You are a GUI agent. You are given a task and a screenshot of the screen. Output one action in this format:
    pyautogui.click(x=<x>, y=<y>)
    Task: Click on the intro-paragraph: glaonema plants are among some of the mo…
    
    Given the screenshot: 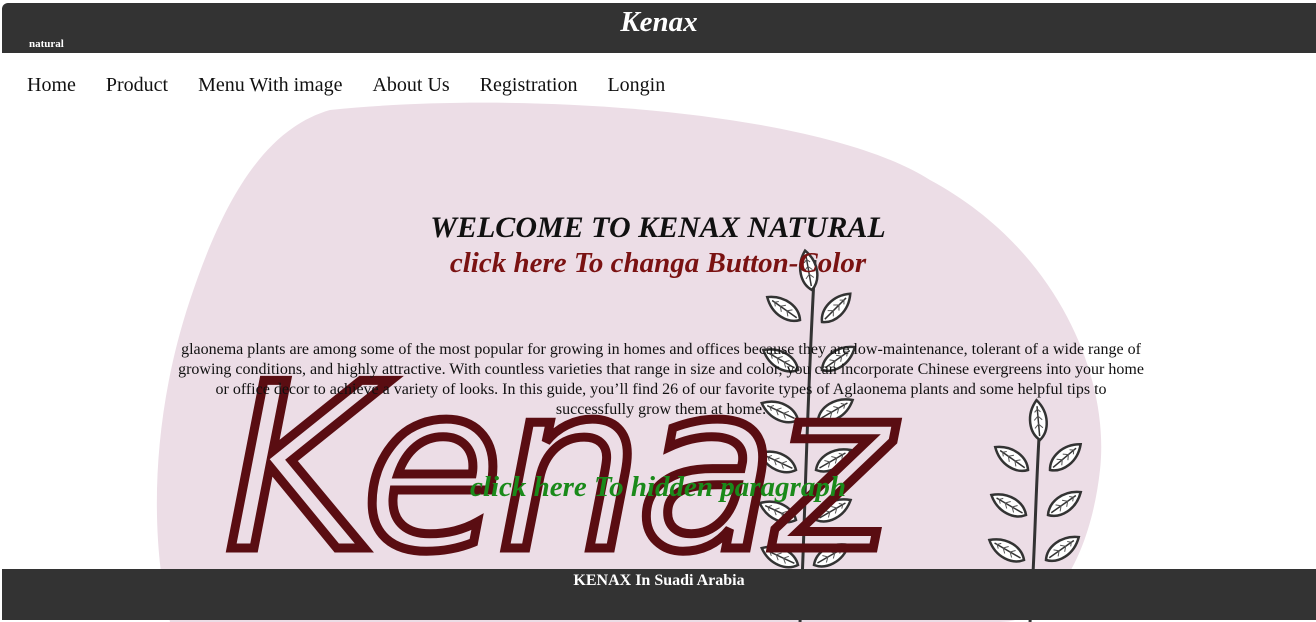 What is the action you would take?
    pyautogui.click(x=661, y=379)
    